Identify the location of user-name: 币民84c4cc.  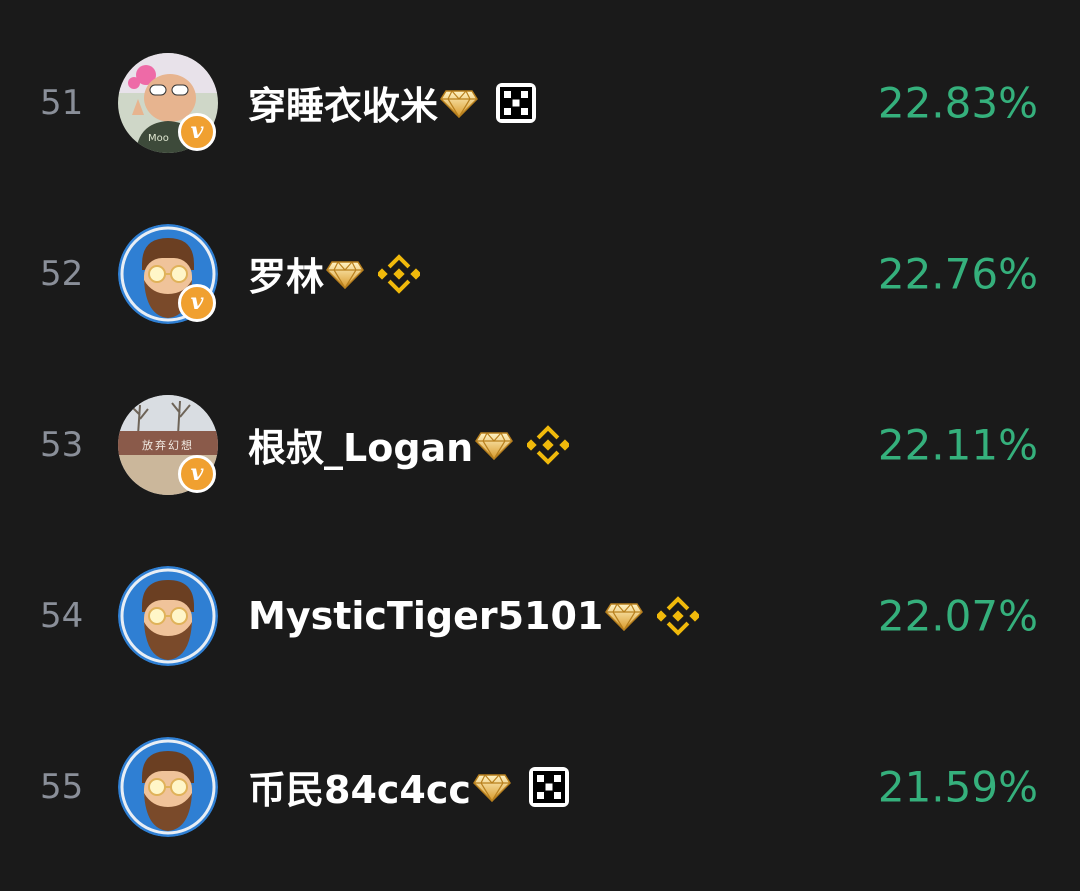
(359, 786).